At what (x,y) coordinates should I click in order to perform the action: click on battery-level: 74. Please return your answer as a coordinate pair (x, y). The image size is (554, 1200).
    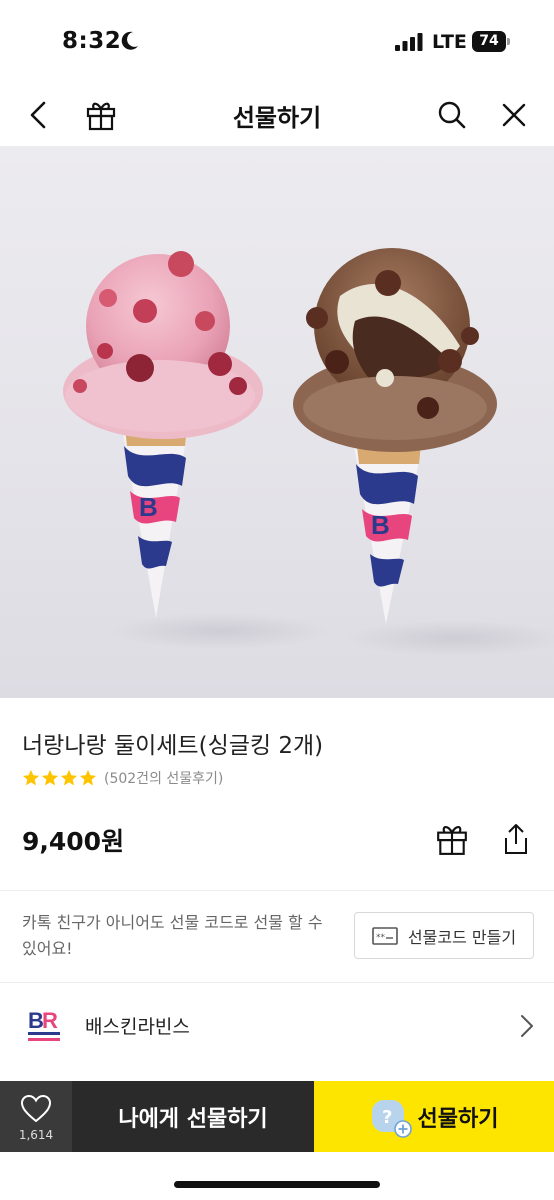
    Looking at the image, I should click on (489, 41).